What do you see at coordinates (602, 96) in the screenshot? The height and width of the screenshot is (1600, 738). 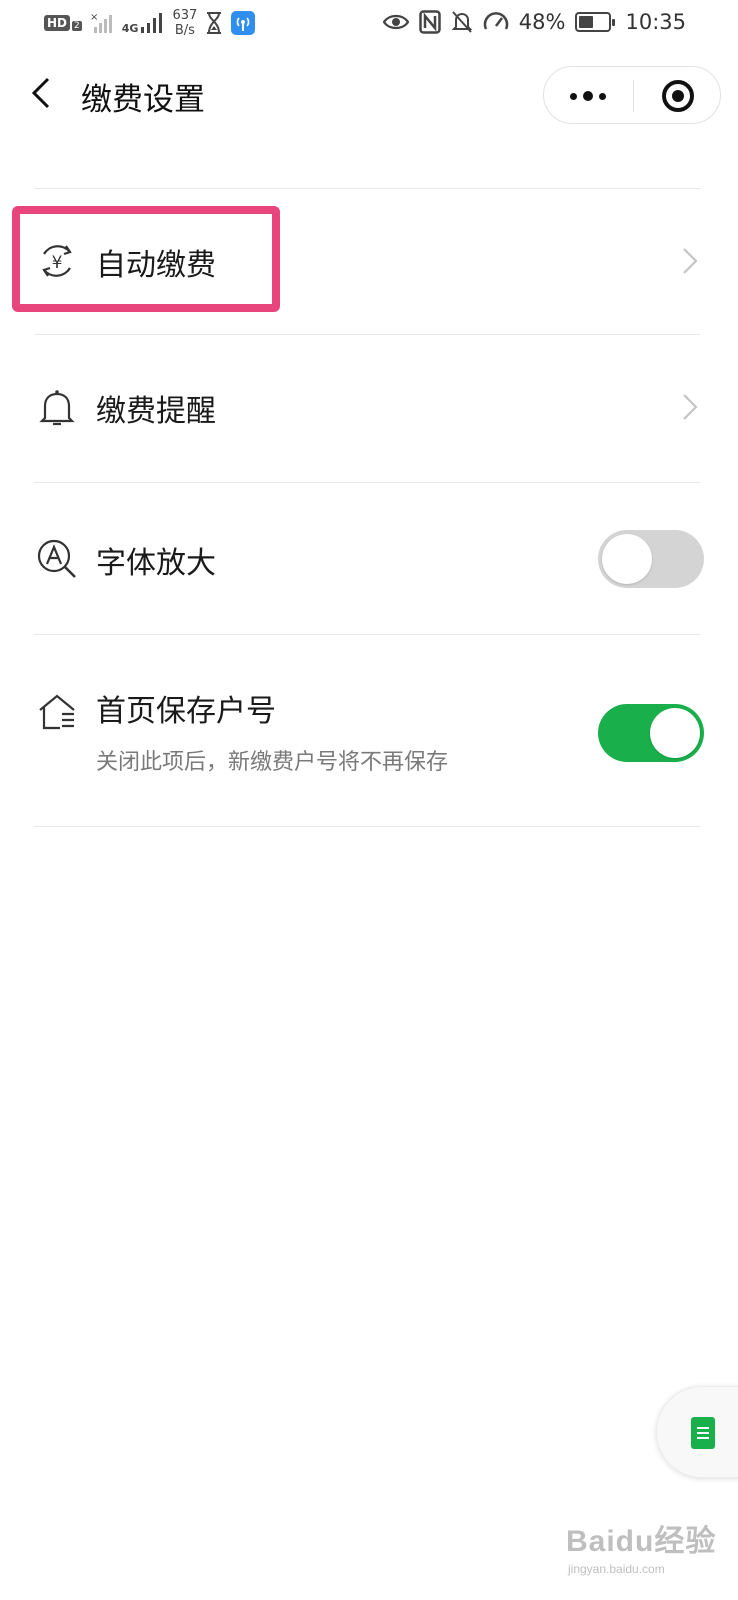 I see `more-dot-right` at bounding box center [602, 96].